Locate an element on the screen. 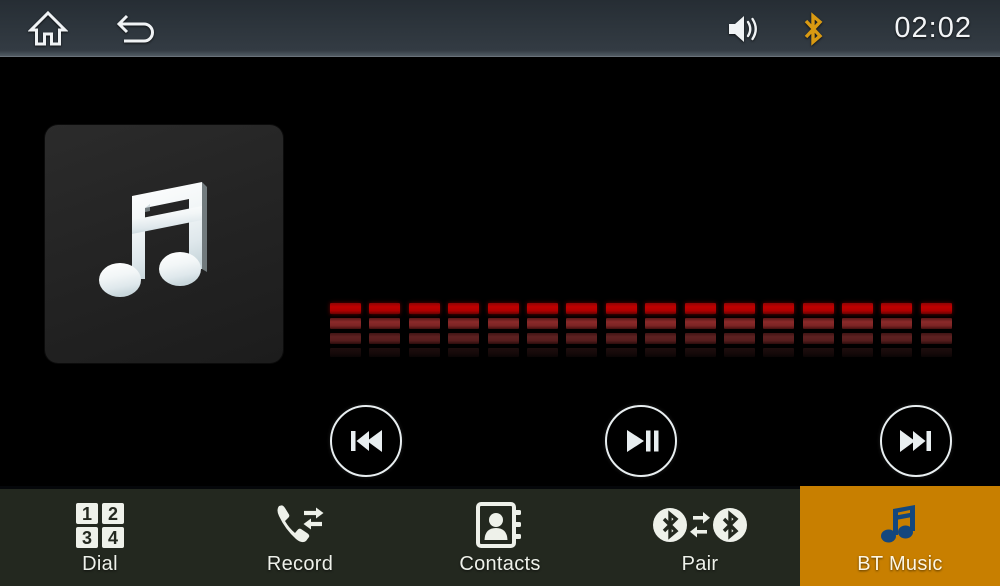  play-pause-button is located at coordinates (641, 441).